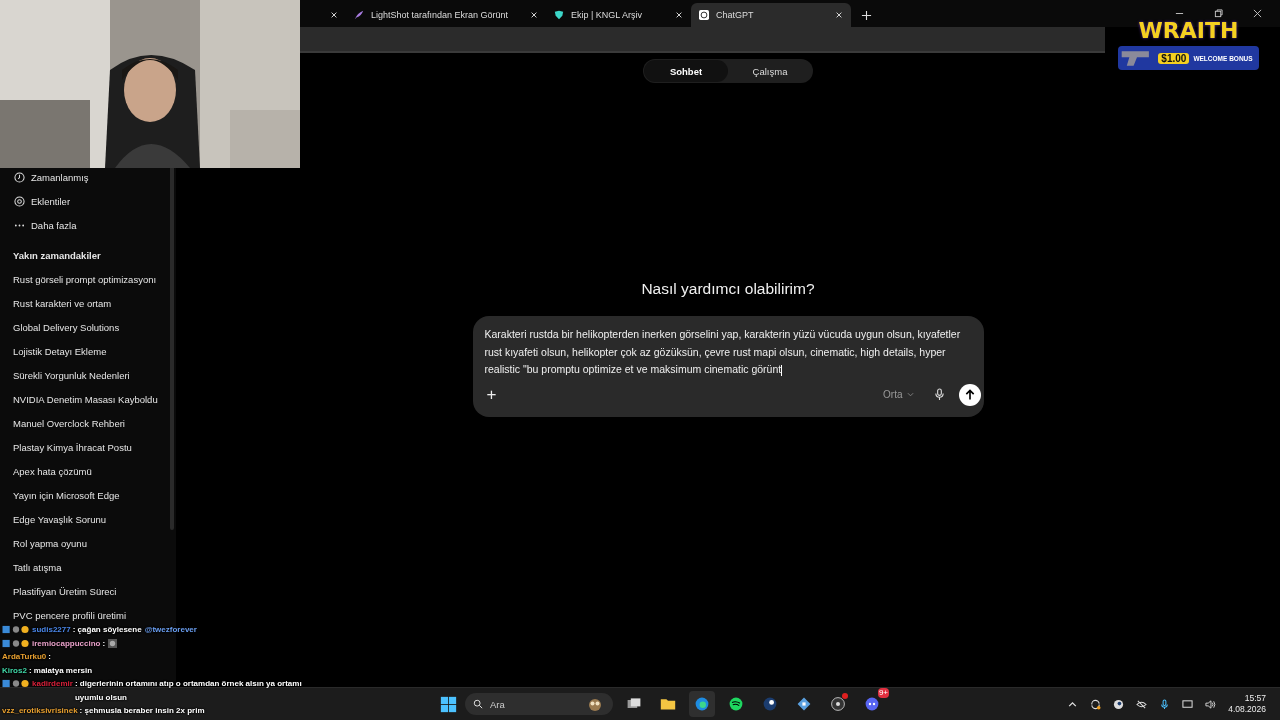 The width and height of the screenshot is (1280, 720). Describe the element at coordinates (723, 352) in the screenshot. I see `prompt-text: Karakteri rustda bir helikopterden inerken görselini yap, karakterin yüzü vücuda uygun olsun, kıyafetler rust kıyafeti olsun, helikopter çok az gözüksün, çevre rust mapi olsun, cinematic, high details, hyper realistic "bu promptu optimize et ve maksimum cinematic görünt` at that location.